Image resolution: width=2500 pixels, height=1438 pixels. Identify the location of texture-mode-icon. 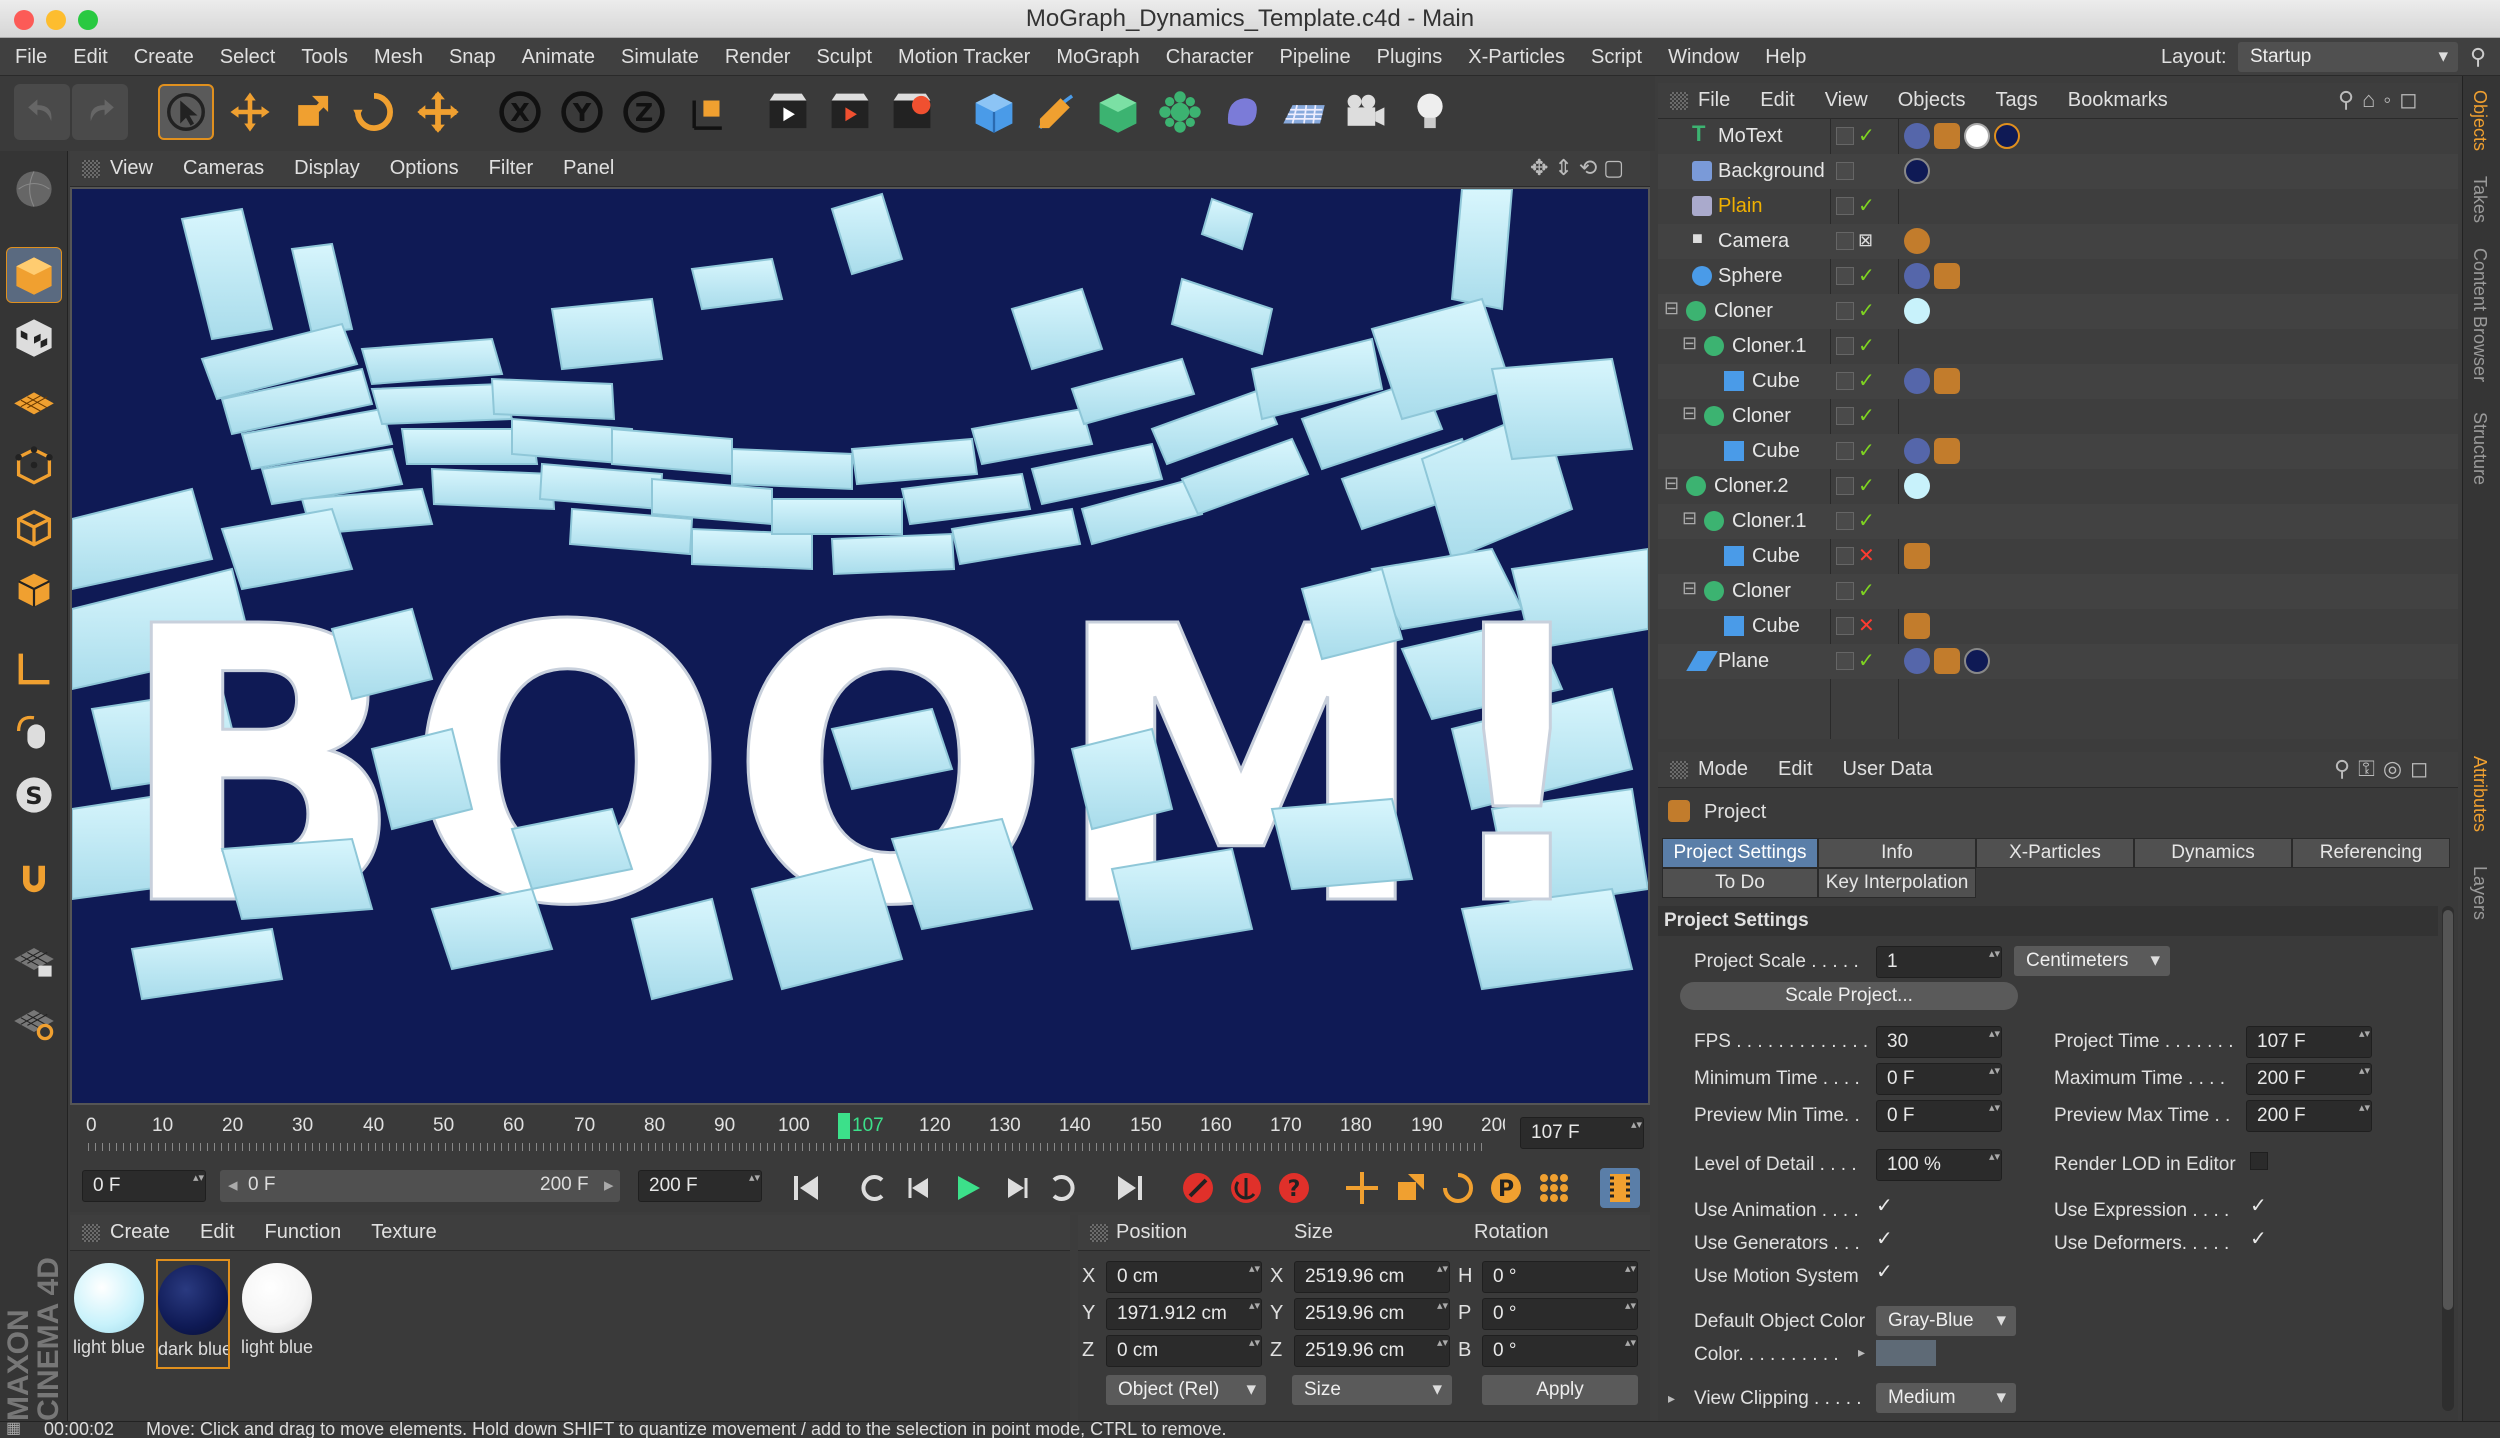
(34, 337).